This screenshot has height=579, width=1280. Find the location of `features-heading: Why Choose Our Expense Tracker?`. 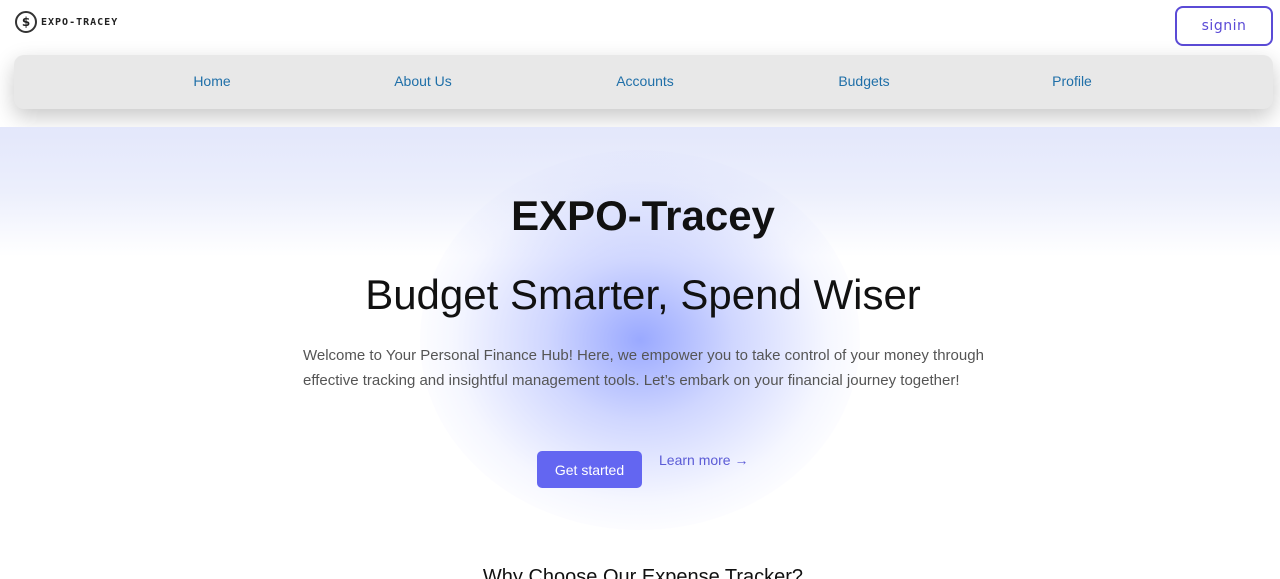

features-heading: Why Choose Our Expense Tracker? is located at coordinates (643, 572).